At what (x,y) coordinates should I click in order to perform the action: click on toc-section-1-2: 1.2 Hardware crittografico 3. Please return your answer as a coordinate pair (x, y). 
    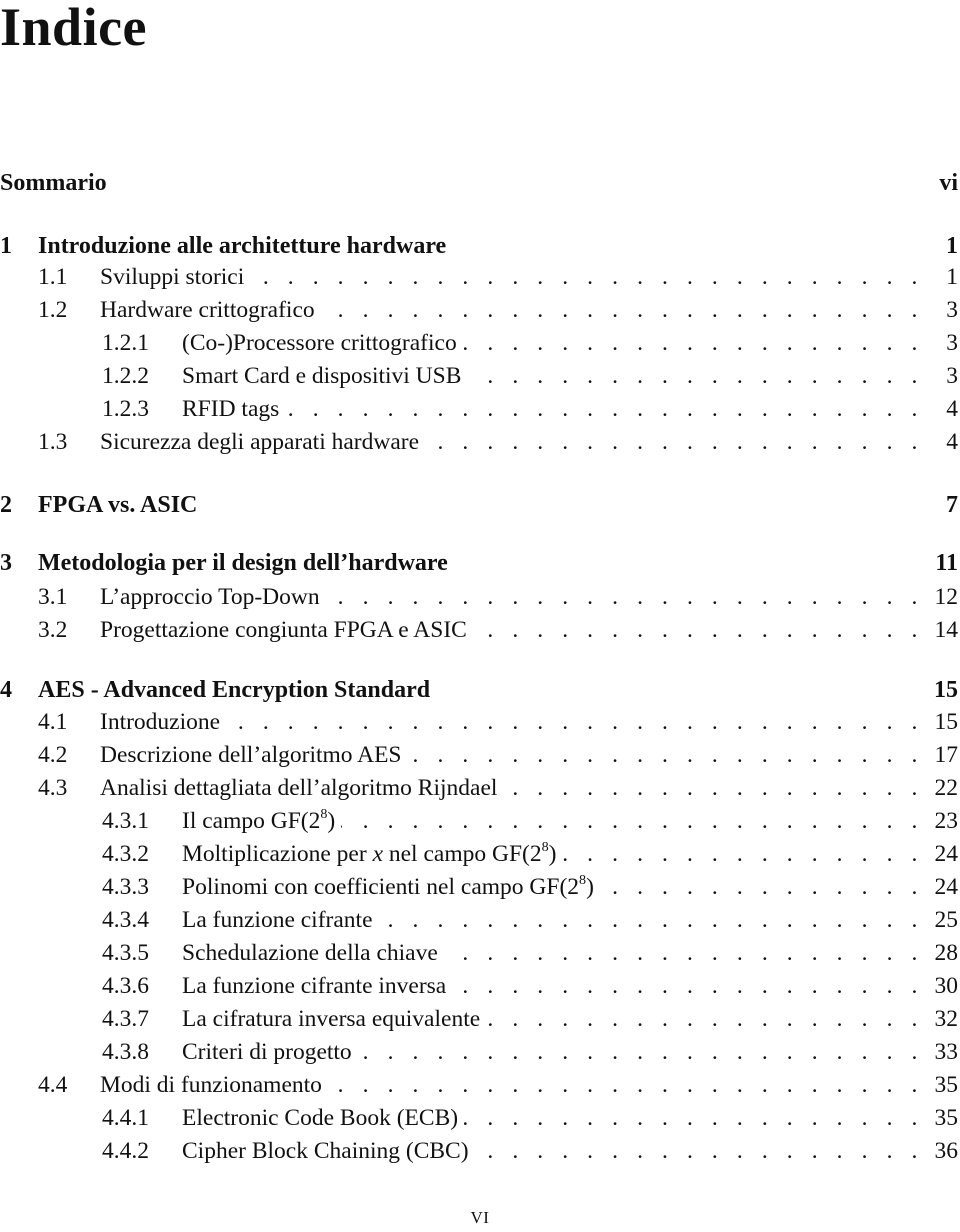
    Looking at the image, I should click on (479, 310).